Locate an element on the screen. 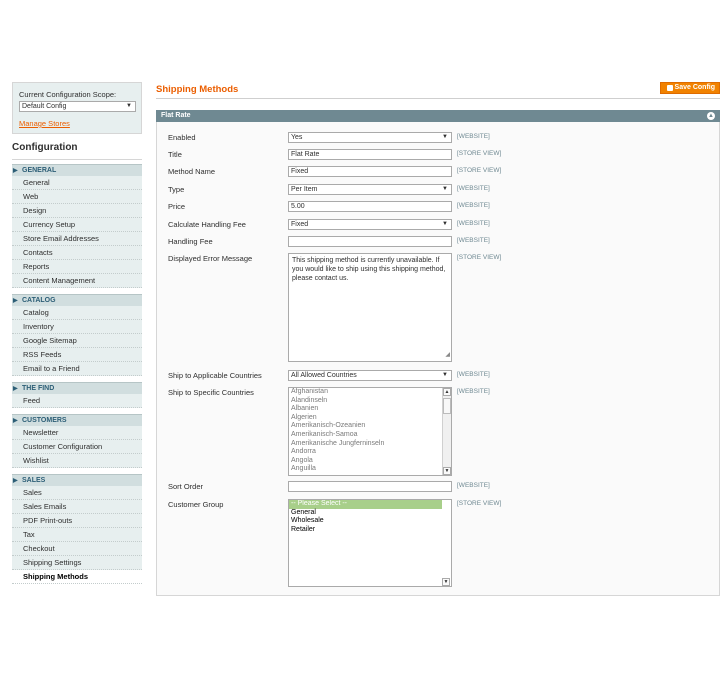 The width and height of the screenshot is (725, 680). type-select: Per Item ▼ is located at coordinates (370, 189).